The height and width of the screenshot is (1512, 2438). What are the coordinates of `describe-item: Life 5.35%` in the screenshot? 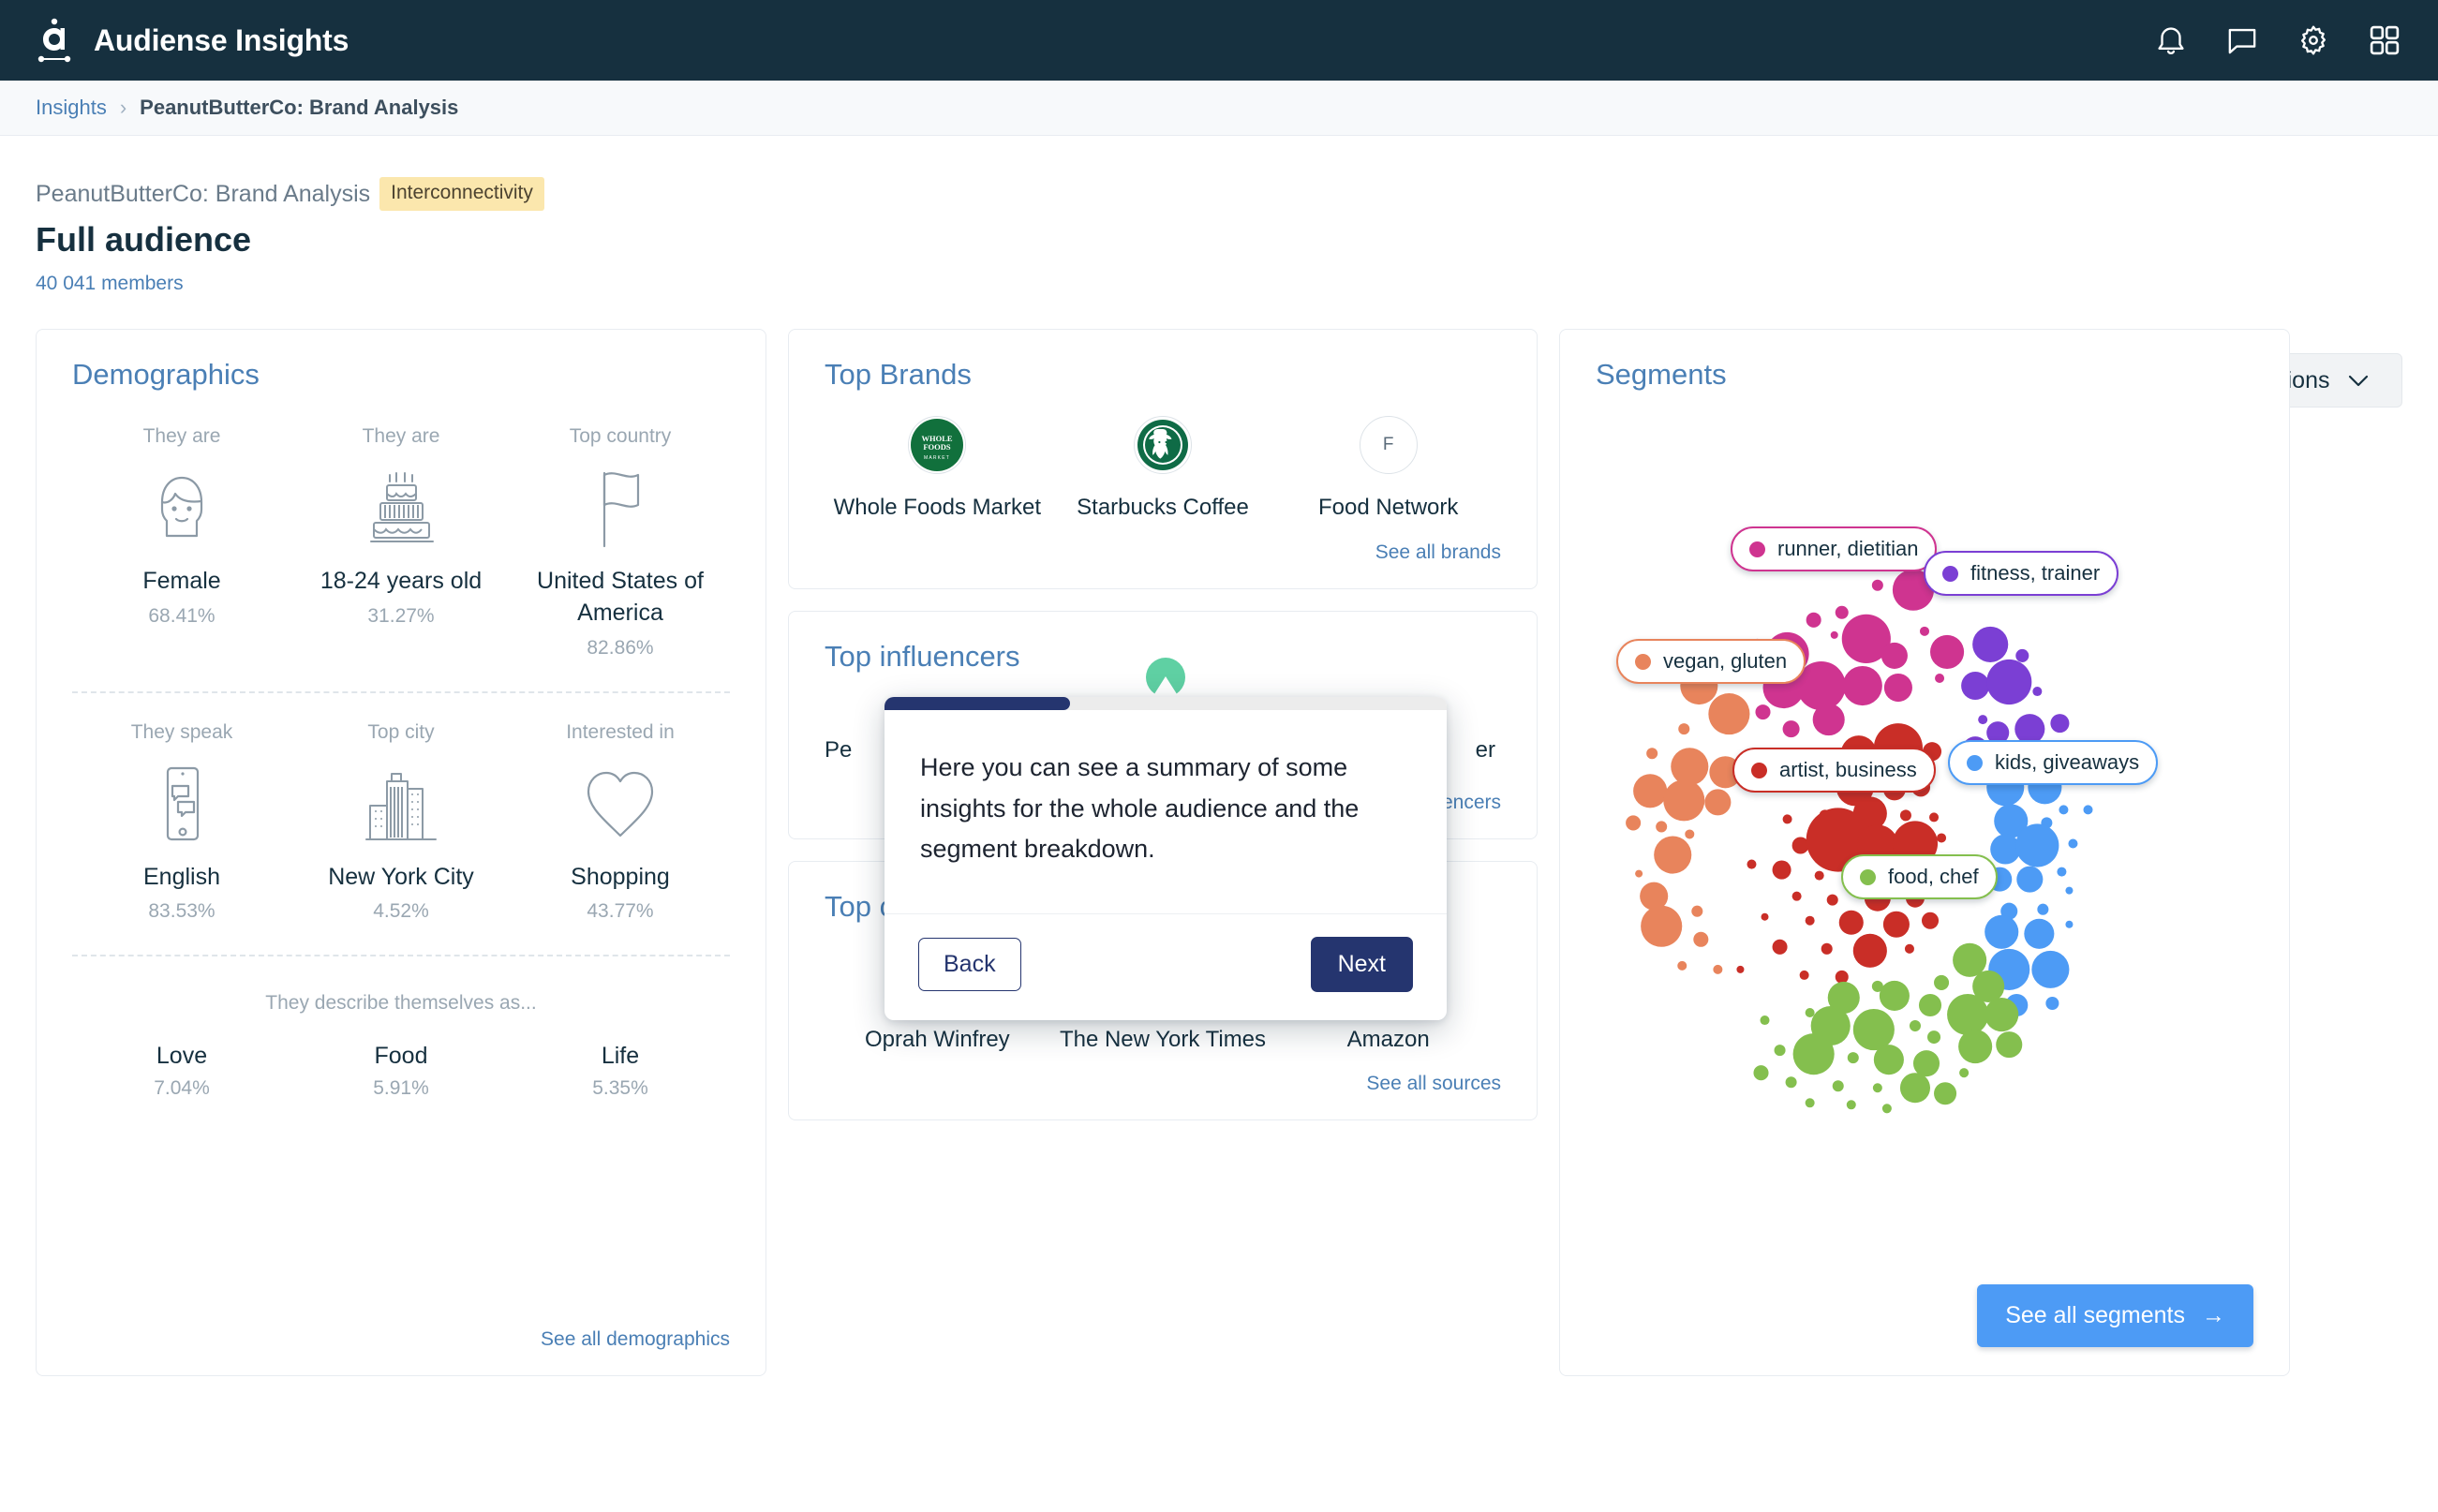 It's located at (620, 1071).